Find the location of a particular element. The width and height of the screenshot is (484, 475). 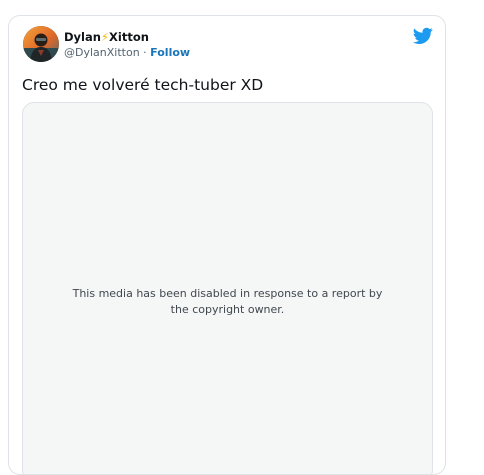

avatar-image is located at coordinates (41, 44).